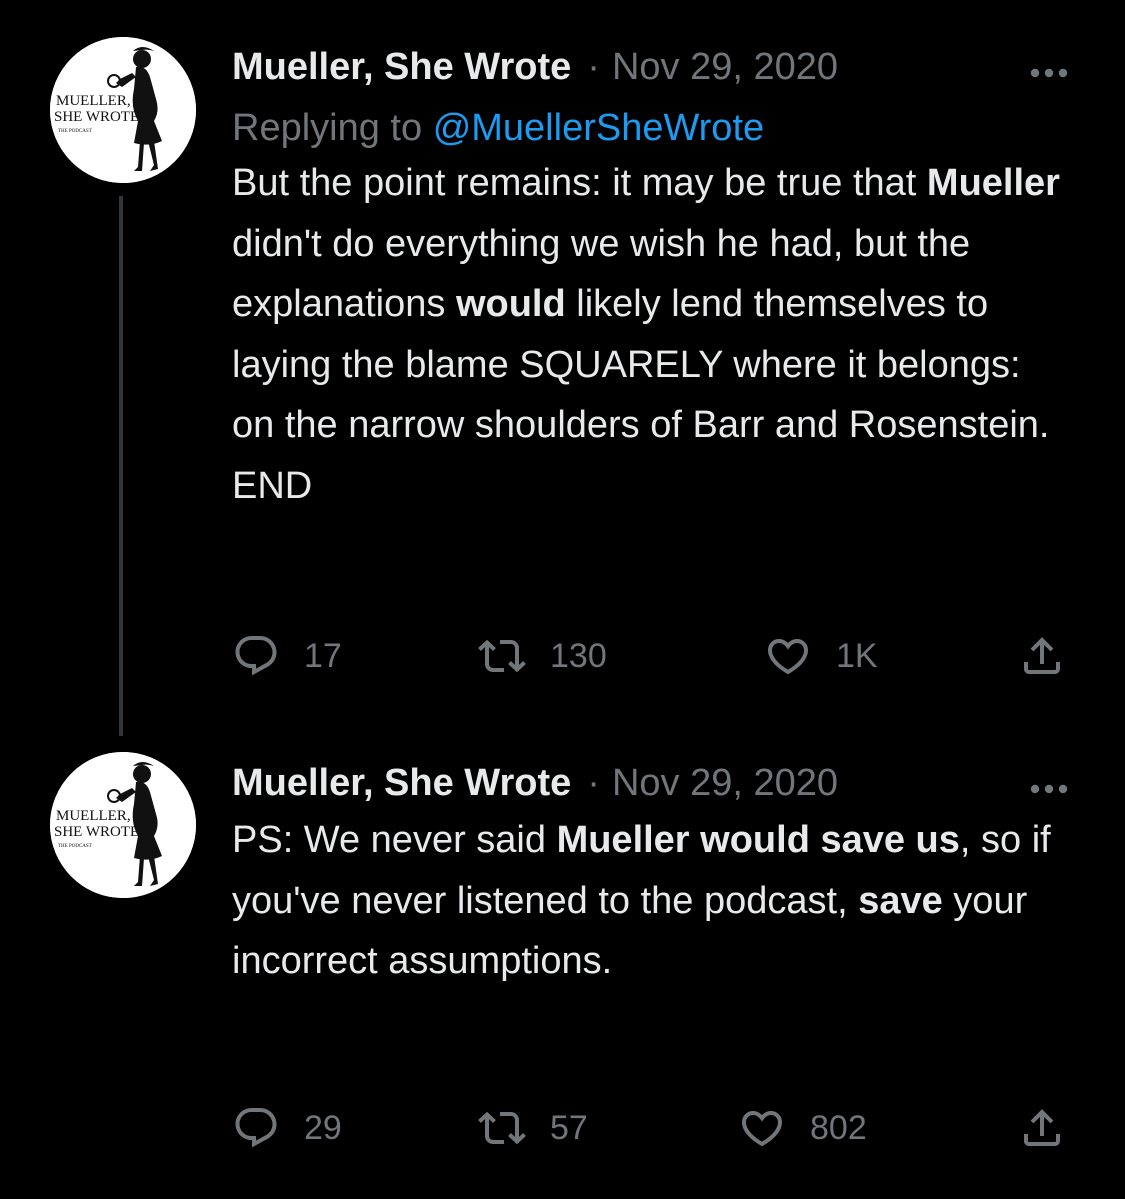 This screenshot has width=1125, height=1199. What do you see at coordinates (121, 466) in the screenshot?
I see `thread-line` at bounding box center [121, 466].